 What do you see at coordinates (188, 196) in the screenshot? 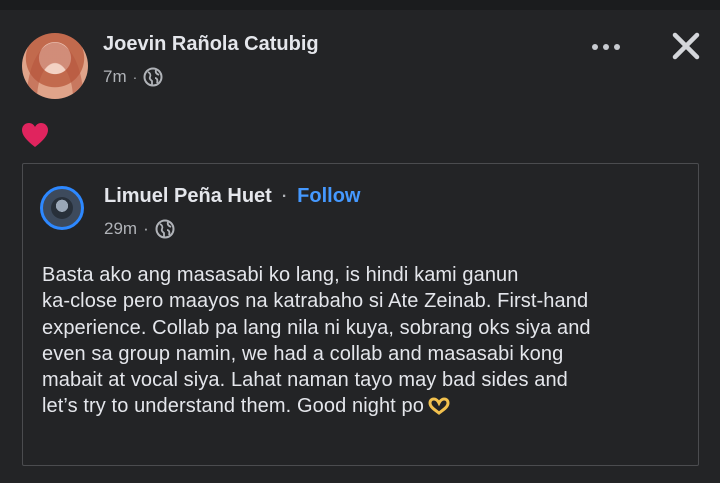
I see `shared-author-name: Limuel Peña Huet` at bounding box center [188, 196].